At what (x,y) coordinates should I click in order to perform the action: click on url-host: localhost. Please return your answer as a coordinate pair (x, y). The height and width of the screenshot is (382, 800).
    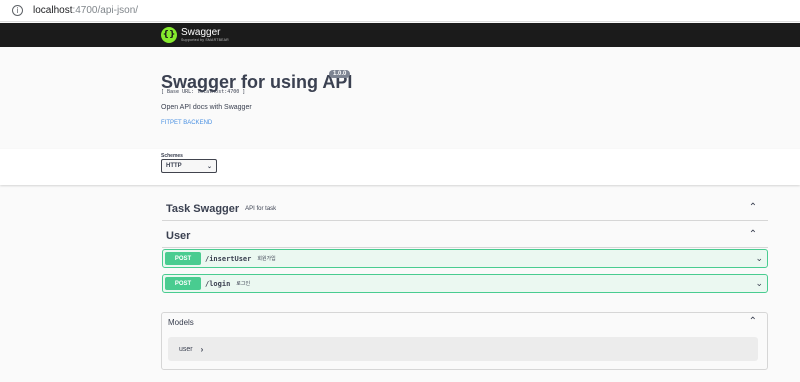
    Looking at the image, I should click on (53, 10).